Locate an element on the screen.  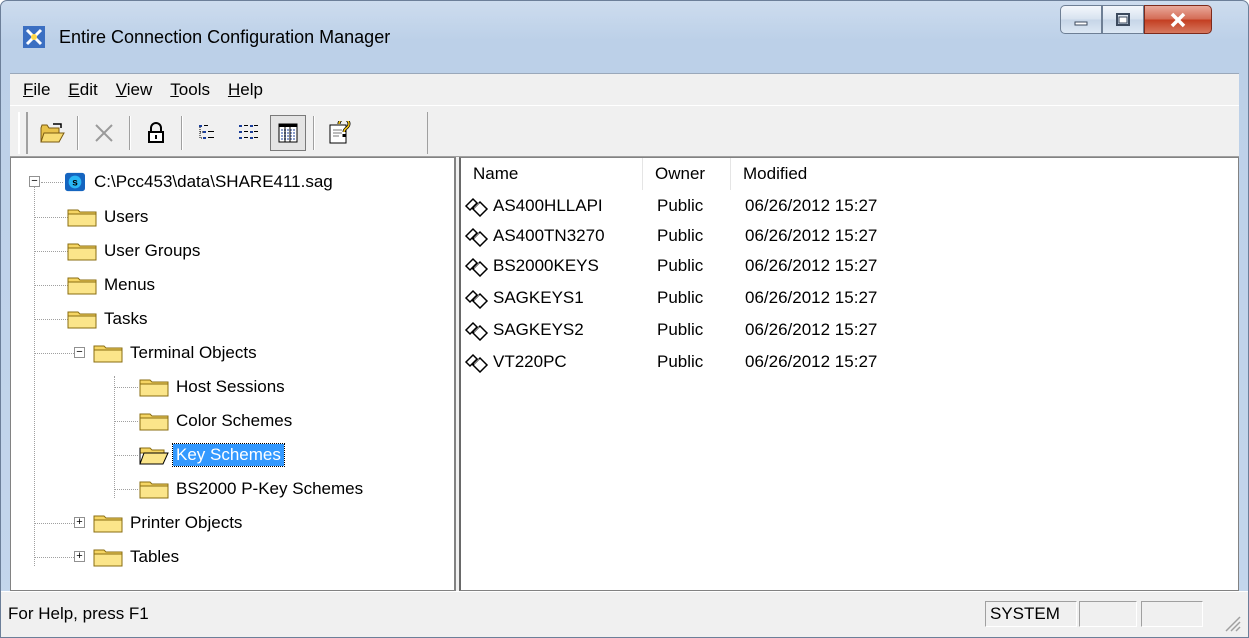
tree-label-tables: Tables is located at coordinates (155, 556).